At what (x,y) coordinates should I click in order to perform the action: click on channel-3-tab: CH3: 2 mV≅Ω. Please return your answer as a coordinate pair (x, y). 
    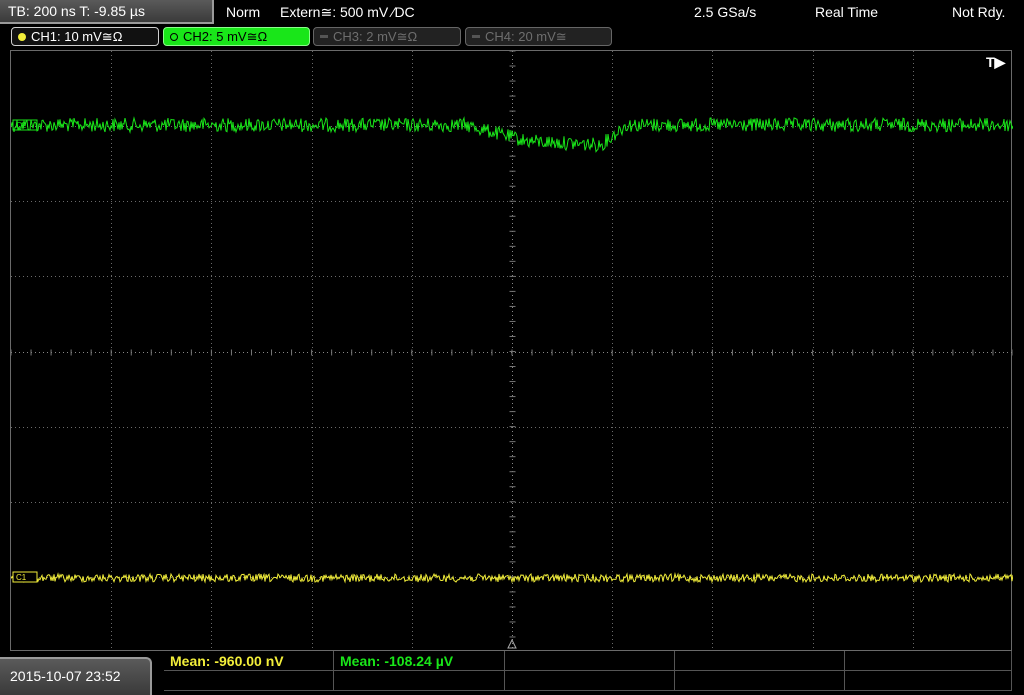
    Looking at the image, I should click on (387, 36).